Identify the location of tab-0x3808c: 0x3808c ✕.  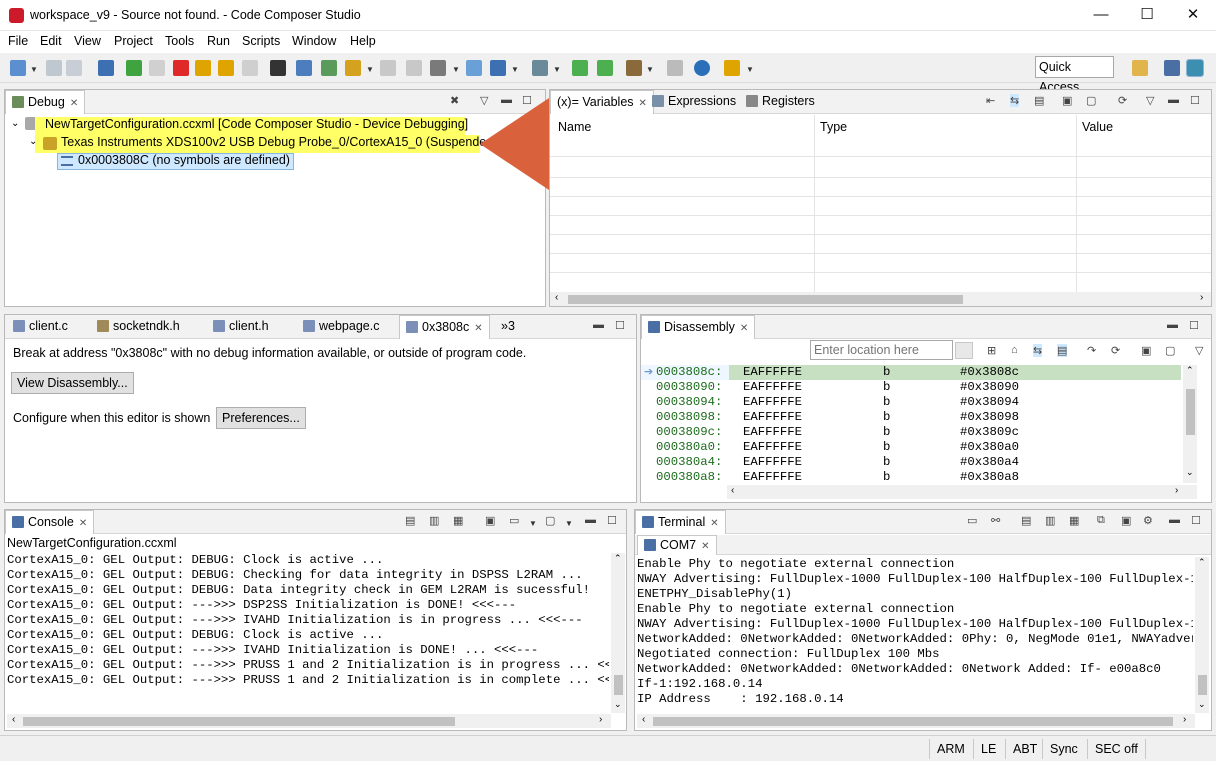
(444, 327).